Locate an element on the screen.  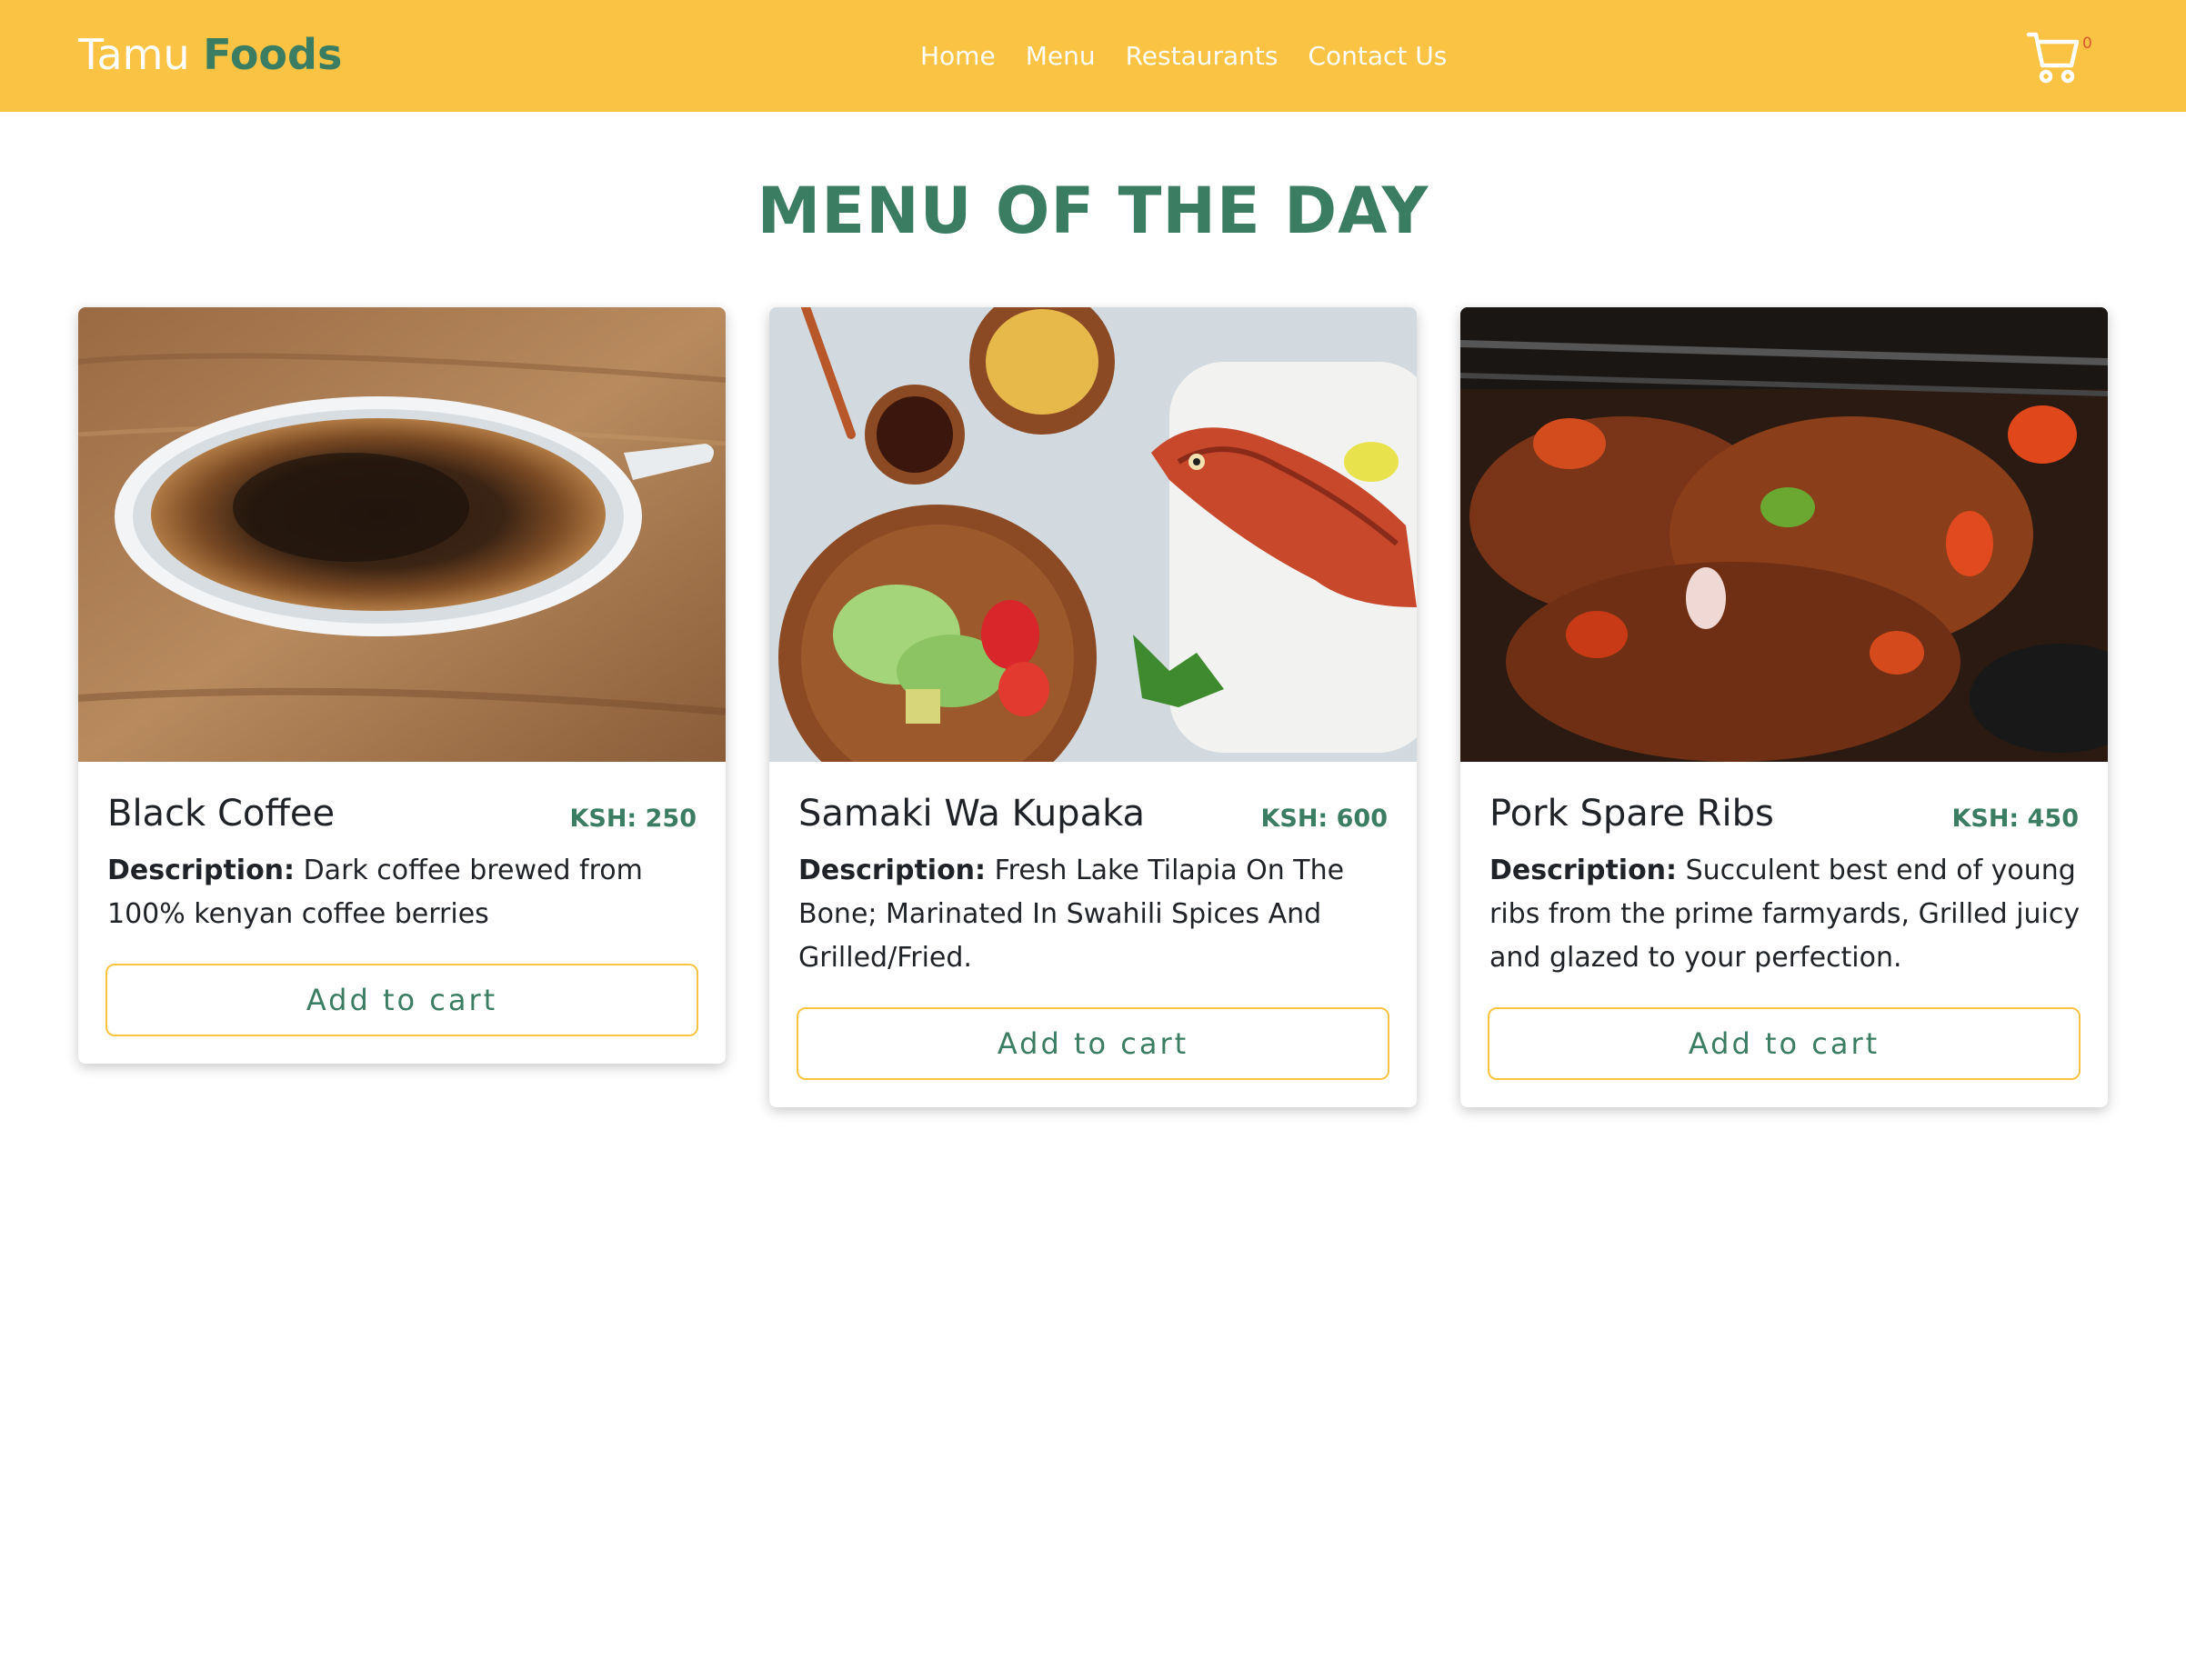
grilled-pork-ribs-photo is located at coordinates (1784, 534).